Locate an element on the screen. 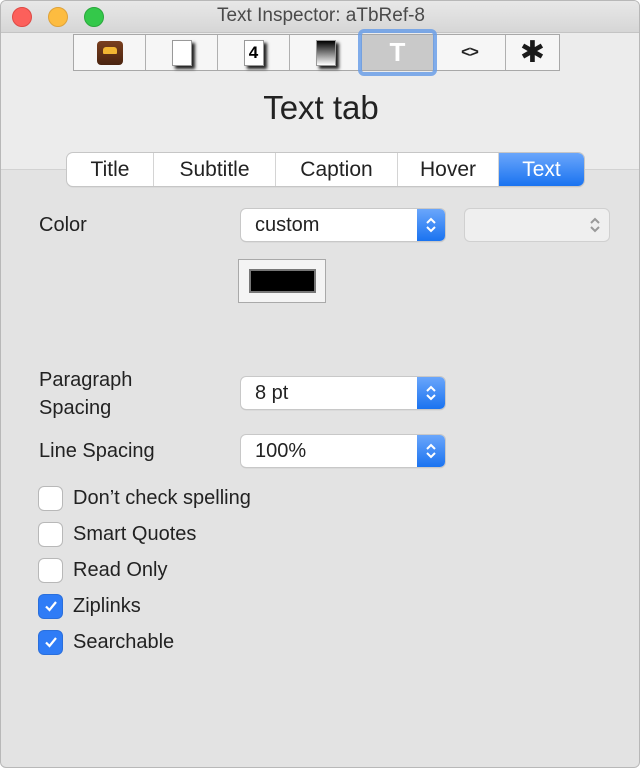  line-spacing-popup: 100% is located at coordinates (343, 451).